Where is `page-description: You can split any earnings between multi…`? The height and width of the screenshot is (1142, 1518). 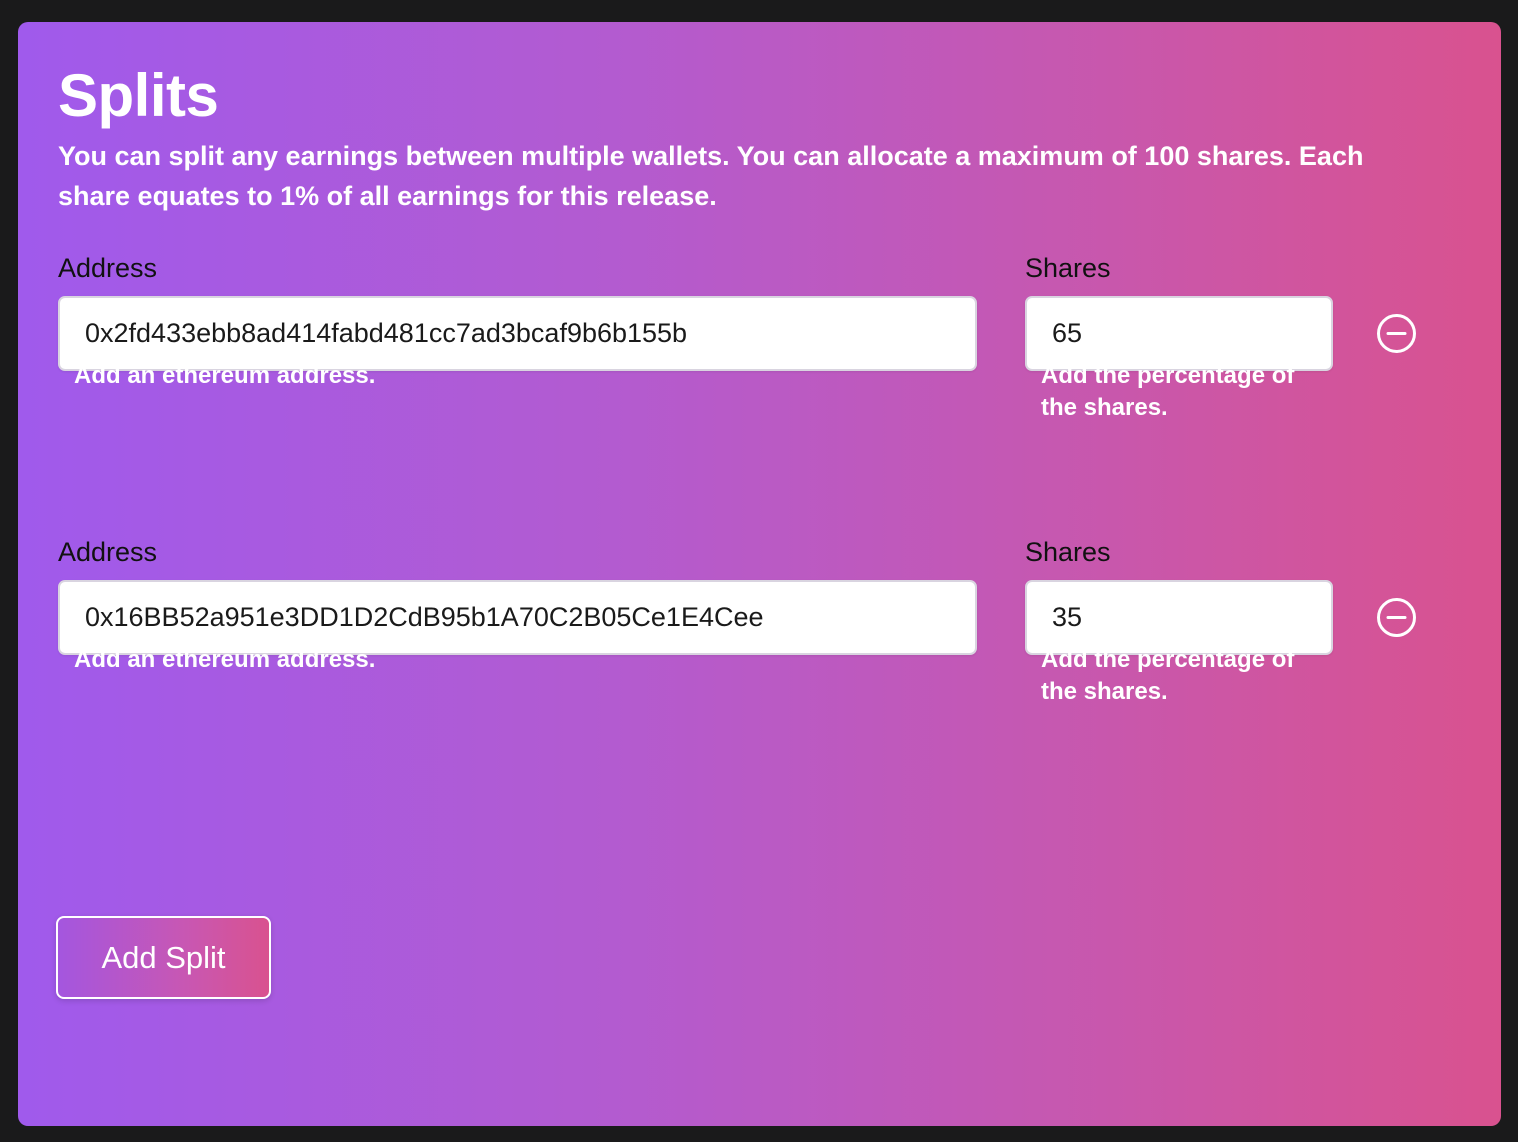 page-description: You can split any earnings between multi… is located at coordinates (711, 176).